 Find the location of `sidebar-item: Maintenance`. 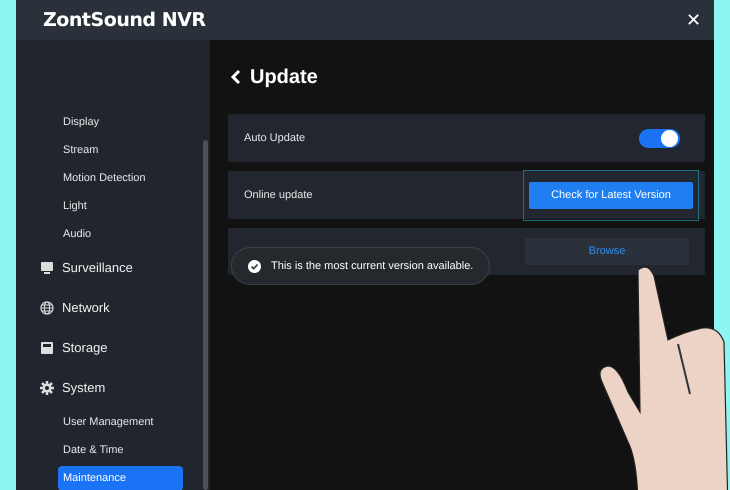

sidebar-item: Maintenance is located at coordinates (120, 478).